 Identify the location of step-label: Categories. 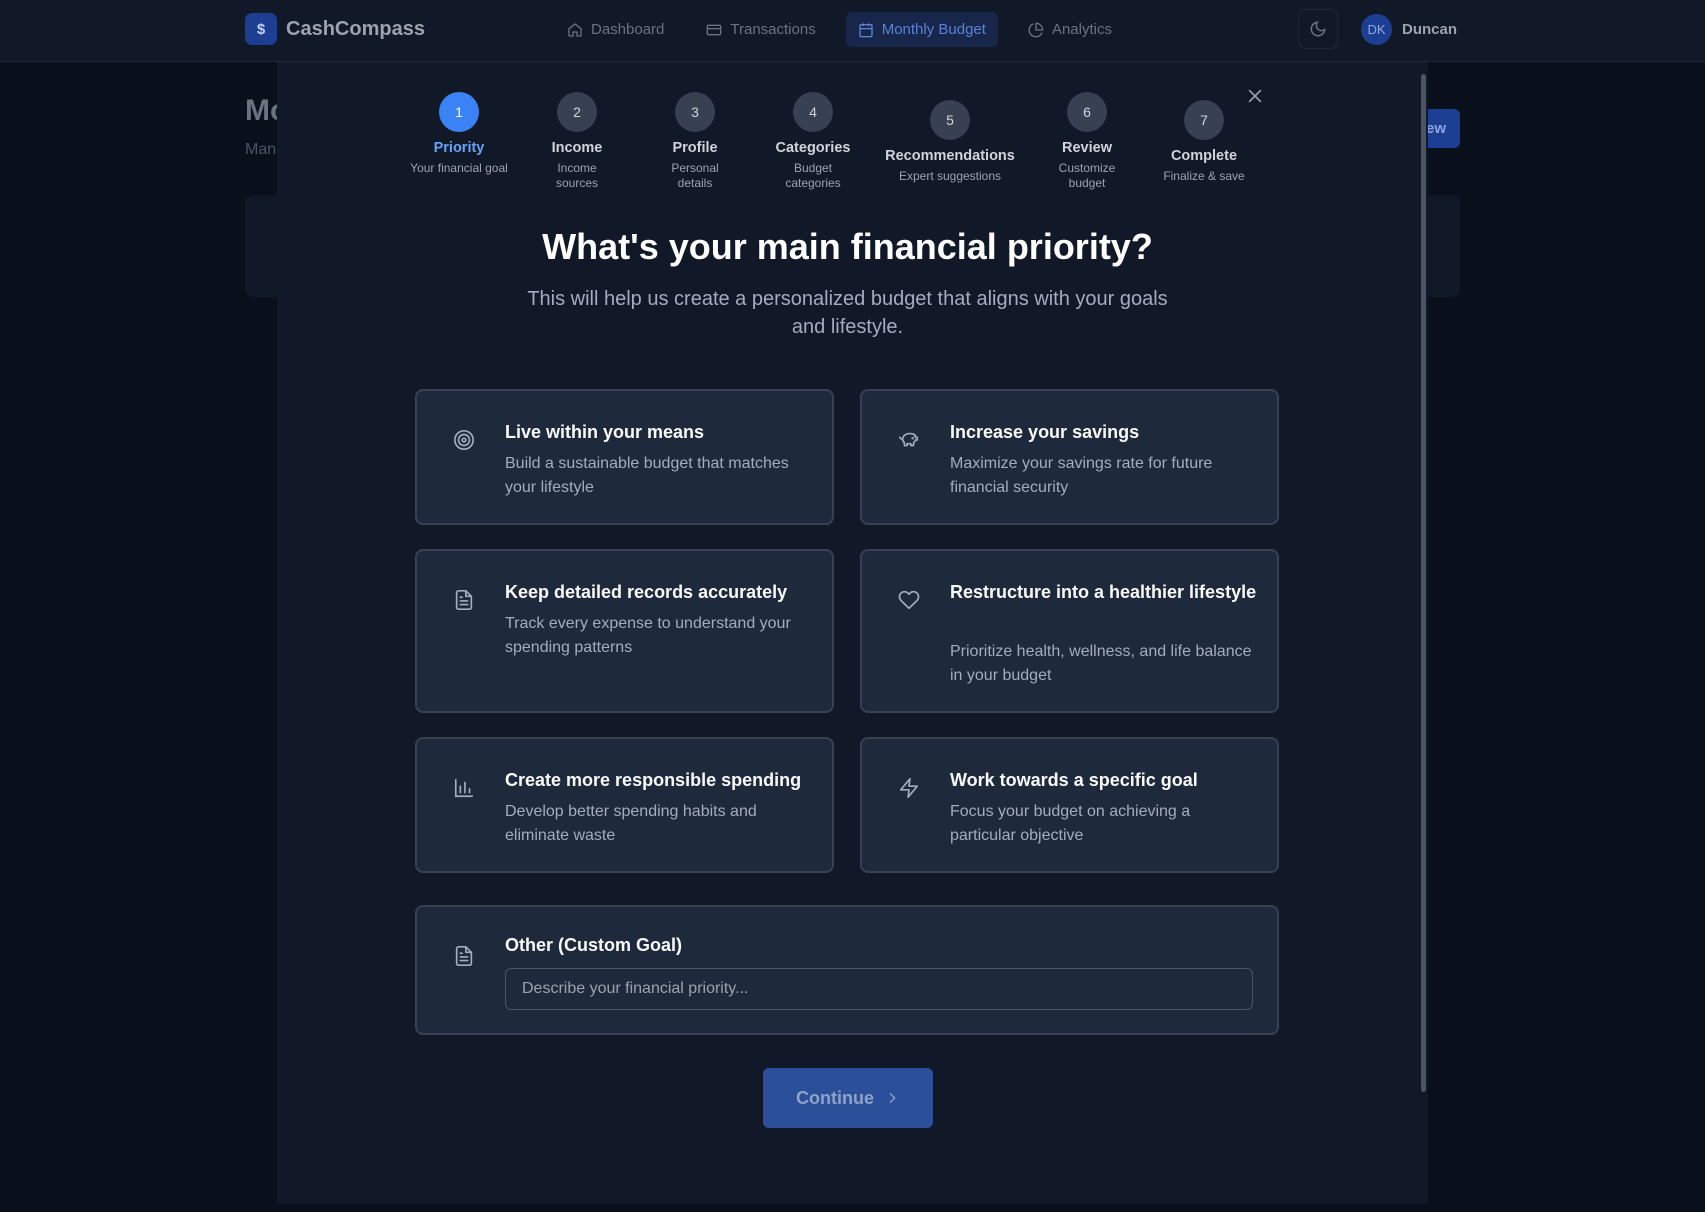
(813, 148).